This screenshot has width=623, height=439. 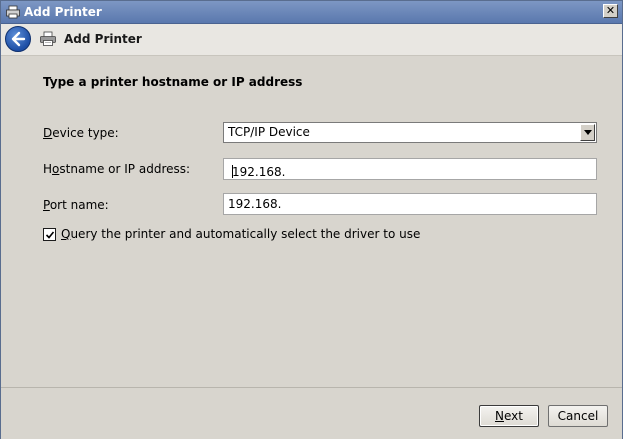 What do you see at coordinates (76, 205) in the screenshot?
I see `port-name-label: Port name:` at bounding box center [76, 205].